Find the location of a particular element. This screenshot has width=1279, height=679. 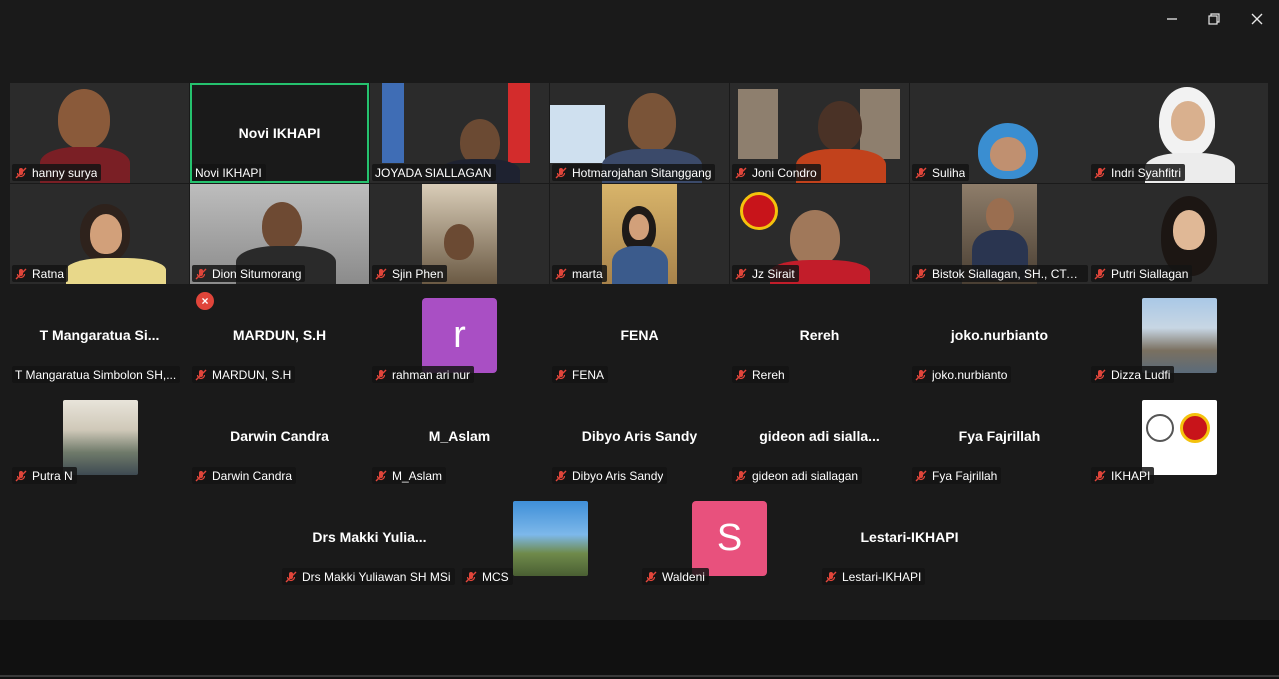

participant-tile: Rereh Rereh is located at coordinates (819, 335).